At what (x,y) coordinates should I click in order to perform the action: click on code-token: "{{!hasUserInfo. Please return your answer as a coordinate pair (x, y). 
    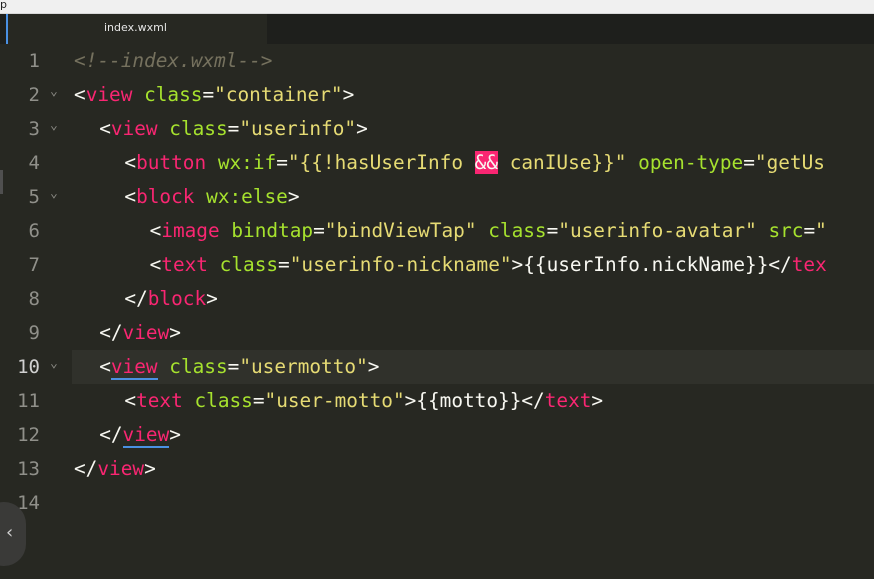
    Looking at the image, I should click on (381, 162).